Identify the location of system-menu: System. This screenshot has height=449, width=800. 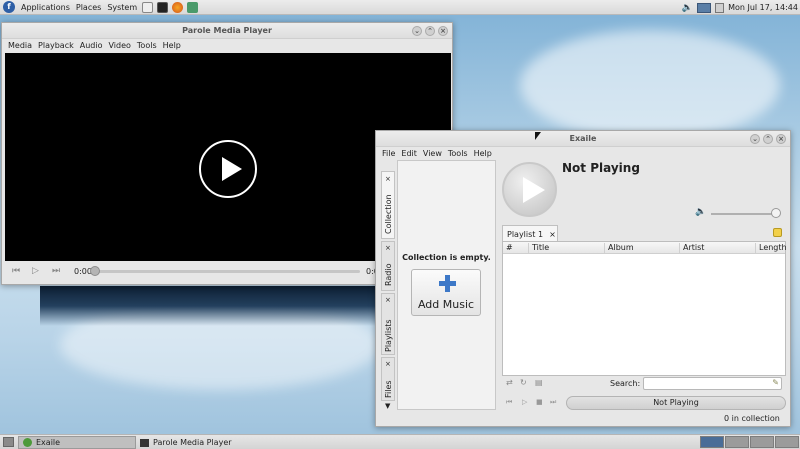
(122, 7).